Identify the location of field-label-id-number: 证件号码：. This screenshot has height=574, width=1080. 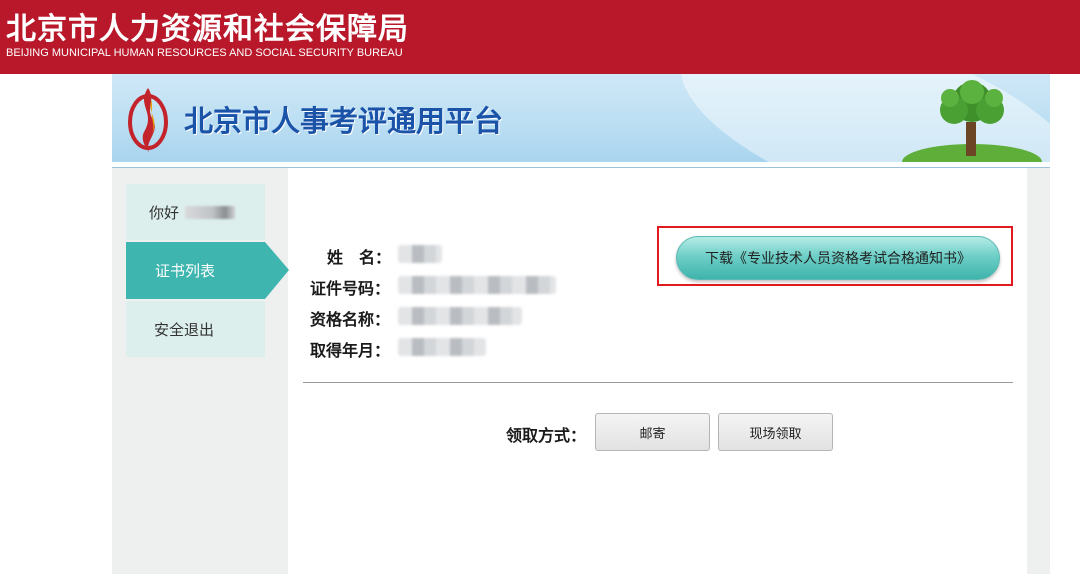
(350, 288).